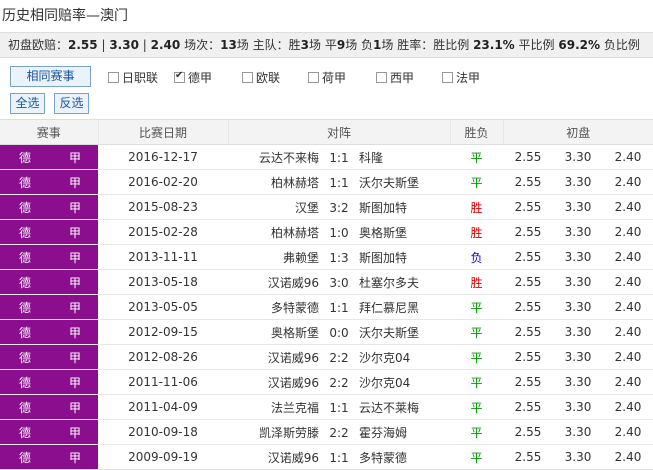 The width and height of the screenshot is (653, 470). Describe the element at coordinates (339, 382) in the screenshot. I see `match-cell: 汉诺威96 2:2 沙尔克04` at that location.